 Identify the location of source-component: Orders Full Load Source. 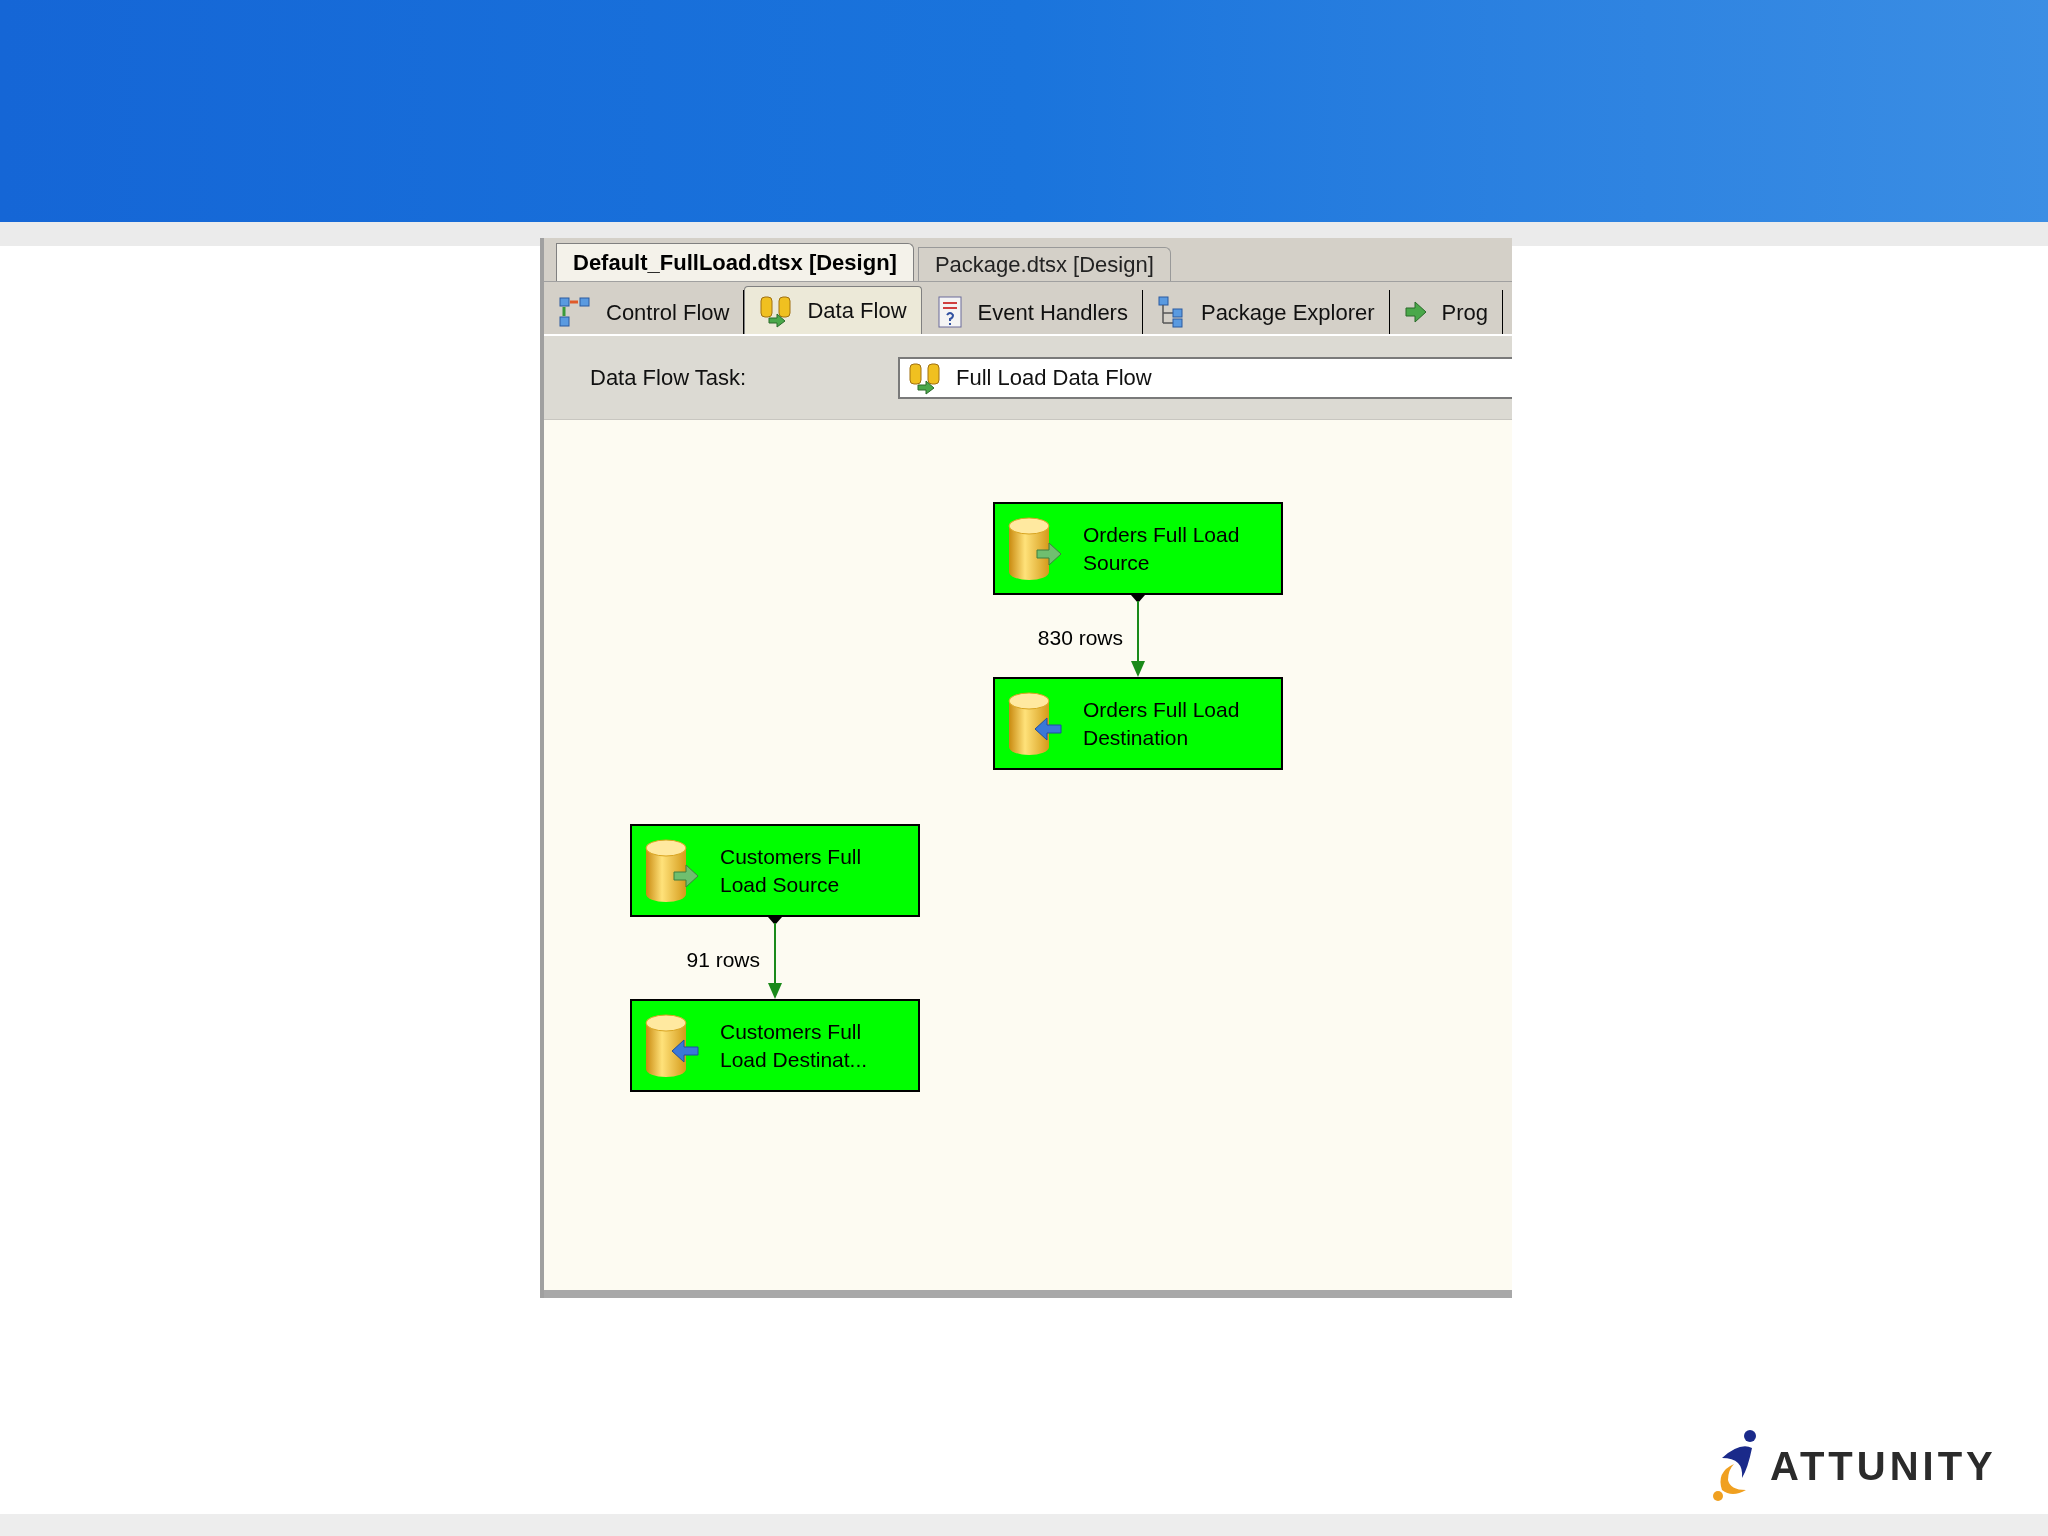
(1138, 548).